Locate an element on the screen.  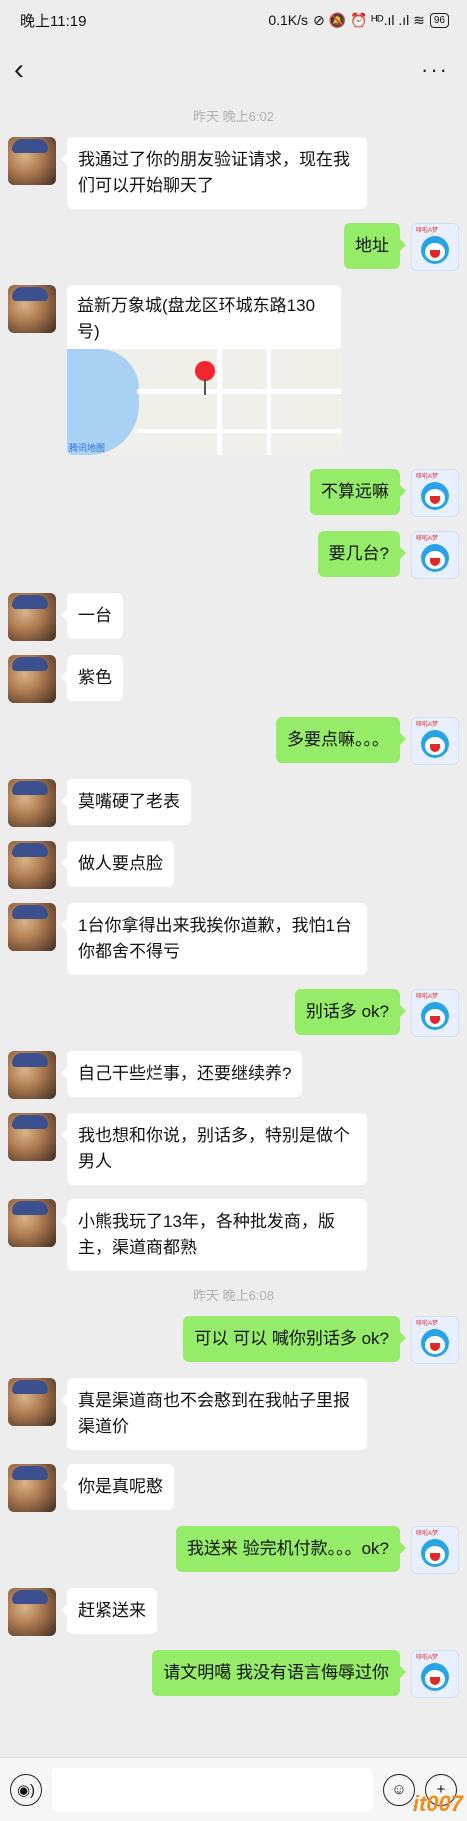
message-bubble: 1台你拿得出来我挨你道歉，我怕1台你都舍不得亏 is located at coordinates (214, 939).